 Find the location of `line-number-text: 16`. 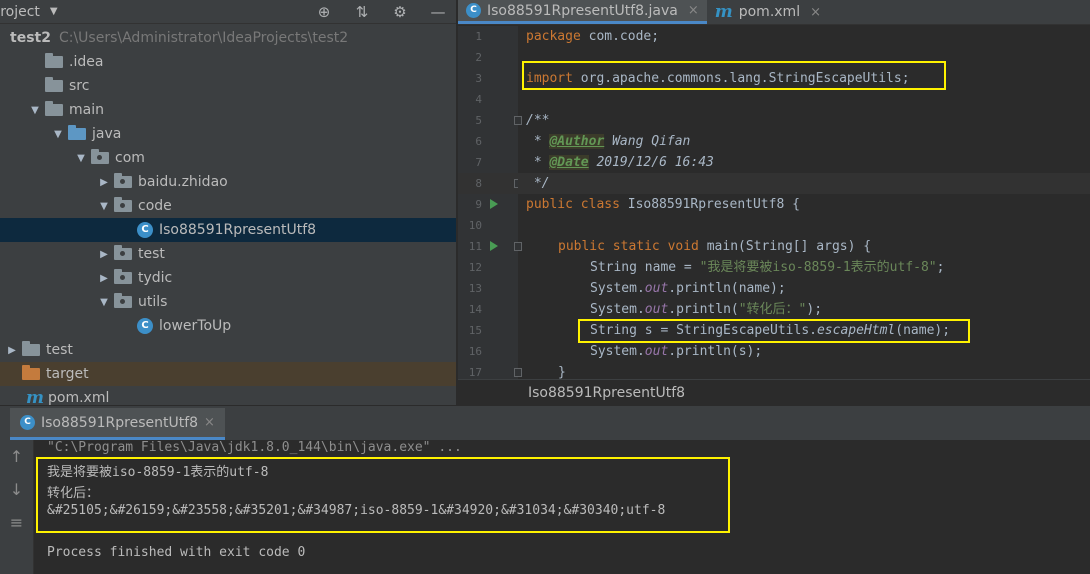

line-number-text: 16 is located at coordinates (475, 351).